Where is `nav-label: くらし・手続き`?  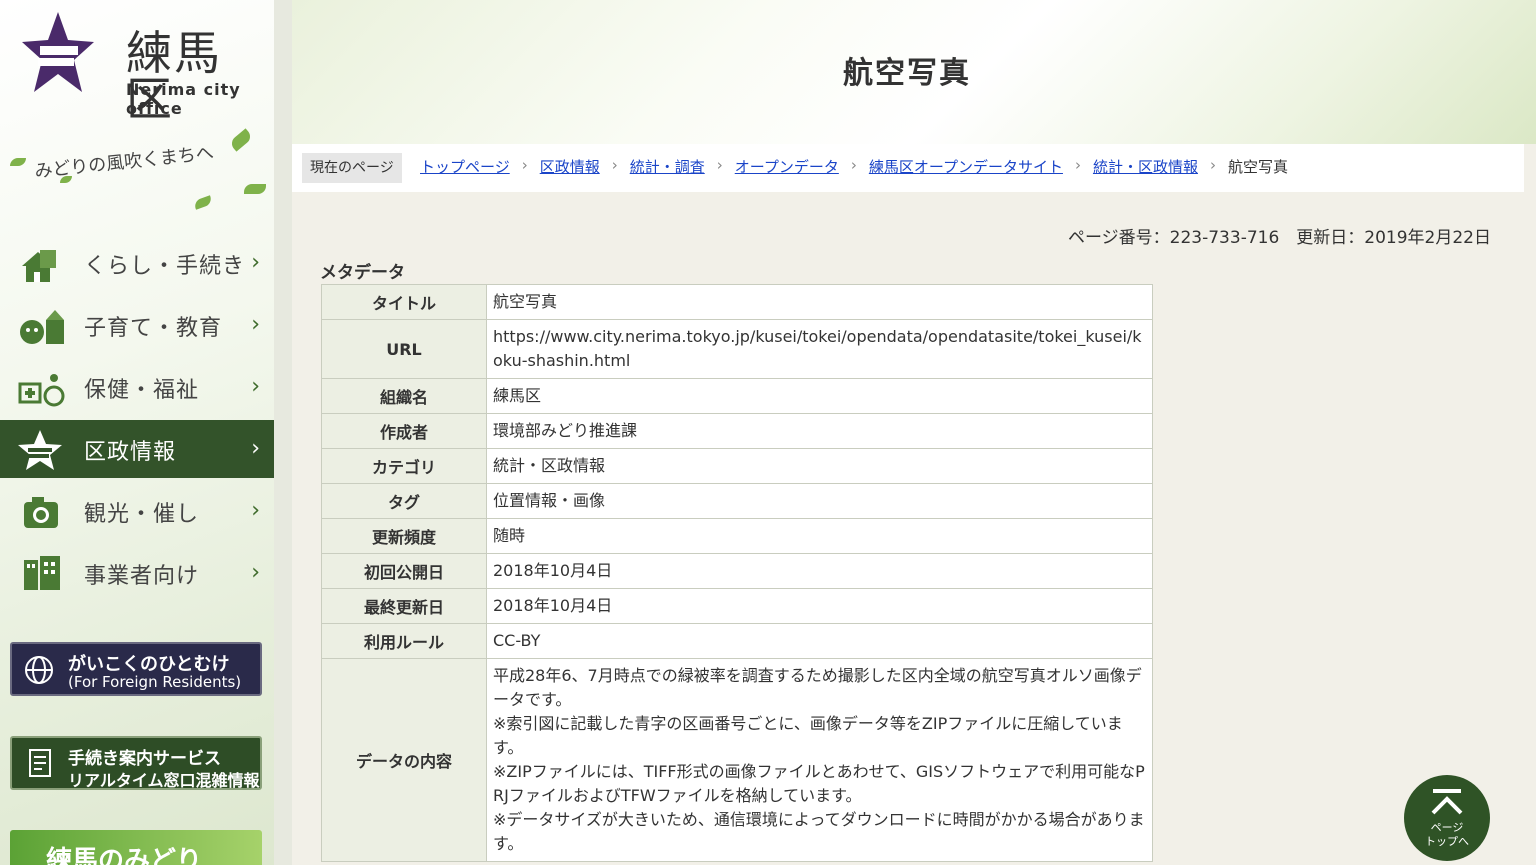 nav-label: くらし・手続き is located at coordinates (165, 266).